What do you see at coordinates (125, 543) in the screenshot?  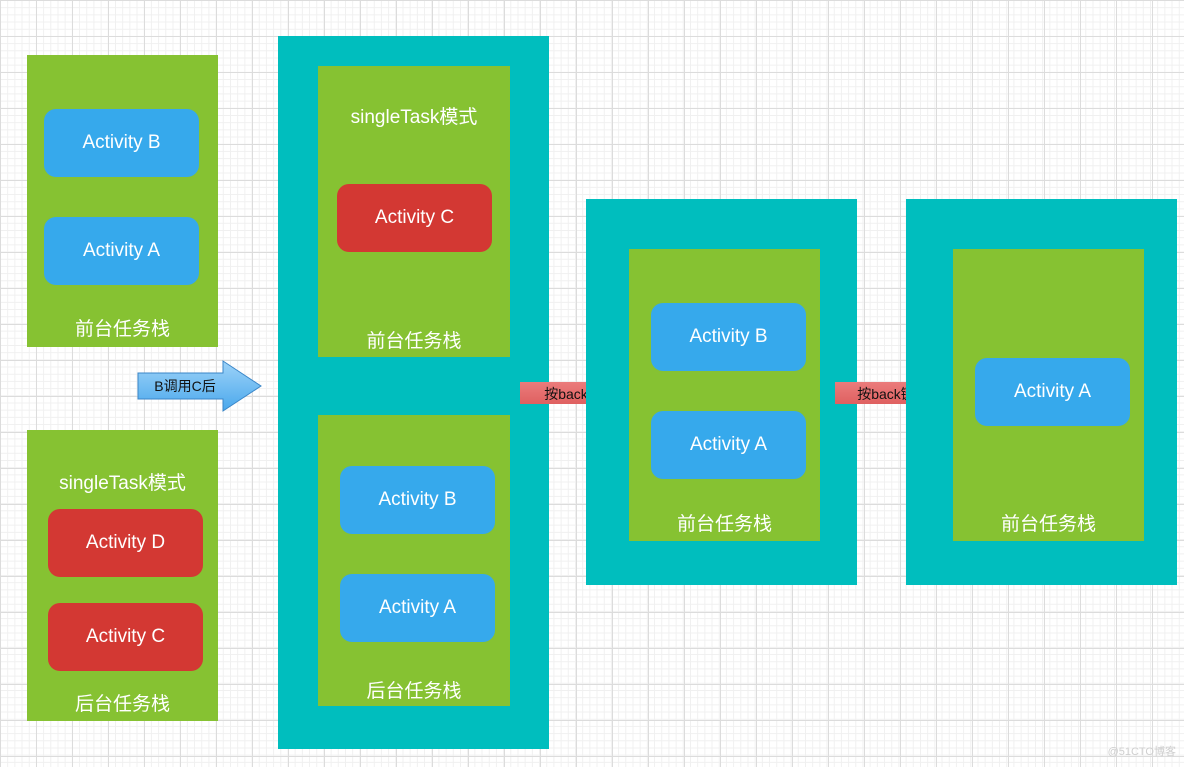 I see `activity-d: Activity D` at bounding box center [125, 543].